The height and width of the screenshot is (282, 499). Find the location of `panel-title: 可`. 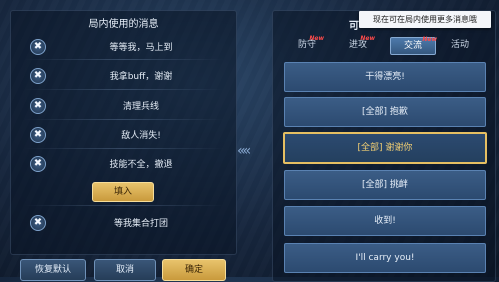

panel-title: 可 is located at coordinates (354, 26).